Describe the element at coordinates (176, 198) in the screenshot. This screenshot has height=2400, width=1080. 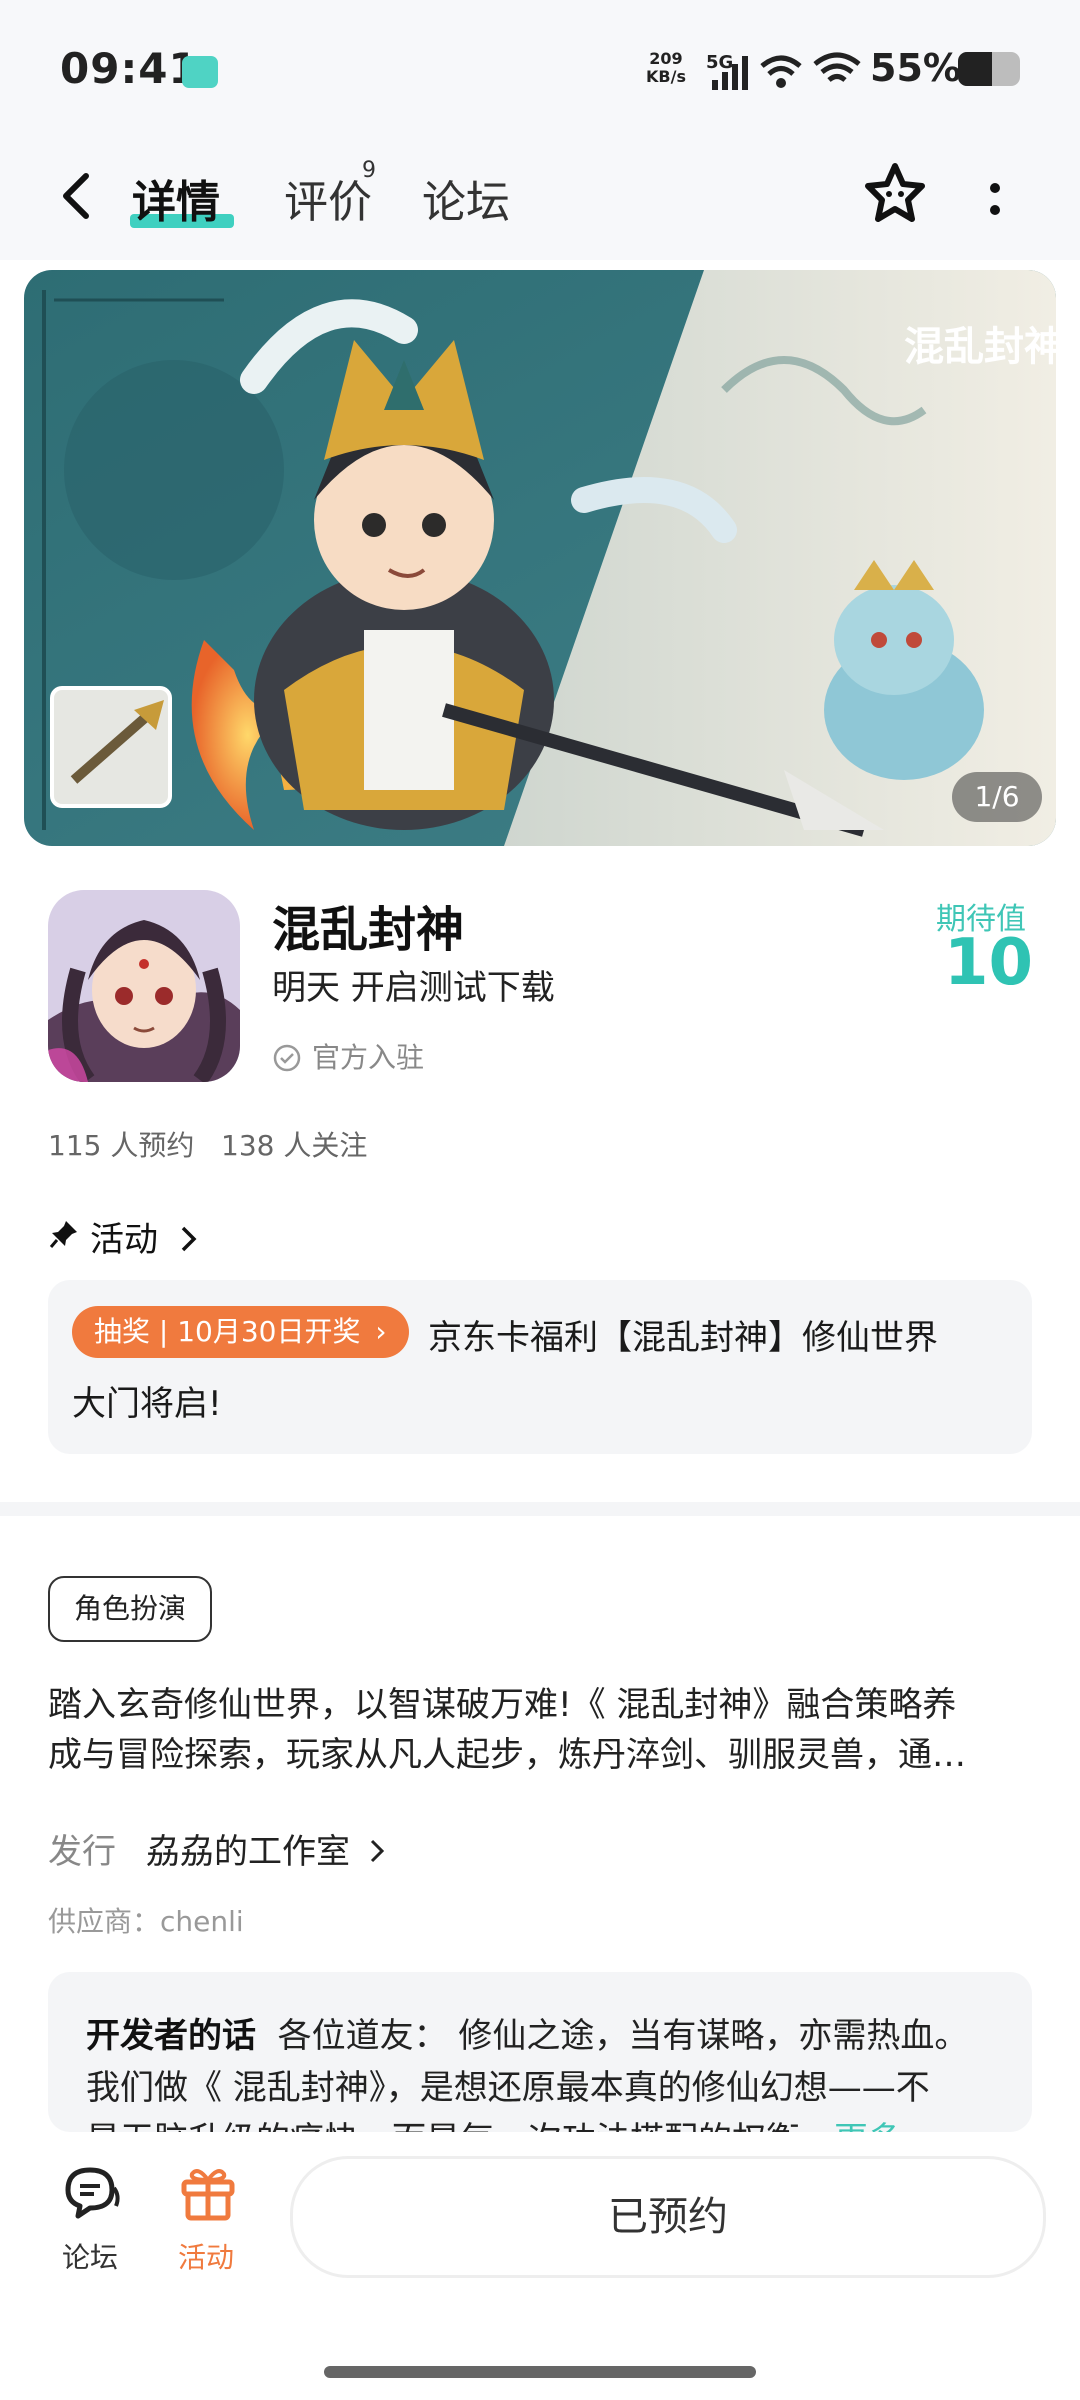
I see `tab-details: 详情` at that location.